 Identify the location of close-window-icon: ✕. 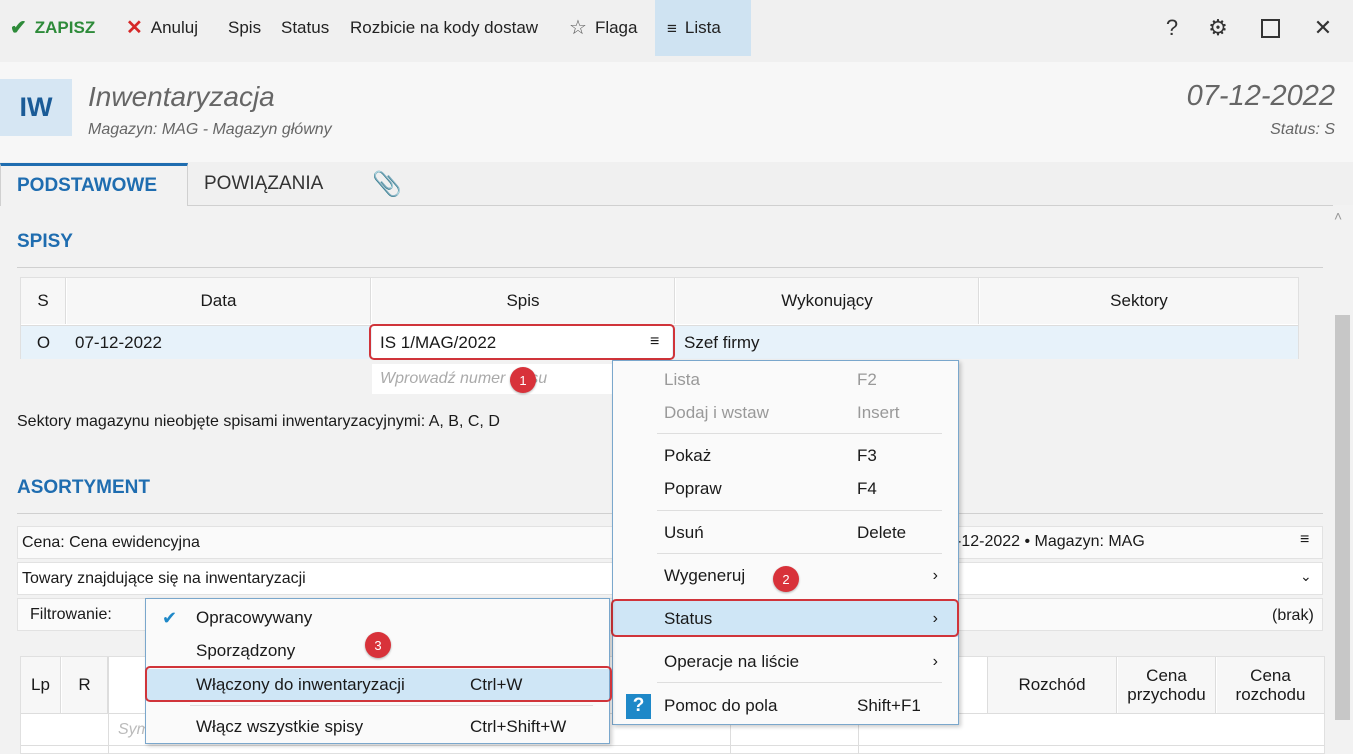
(1323, 28).